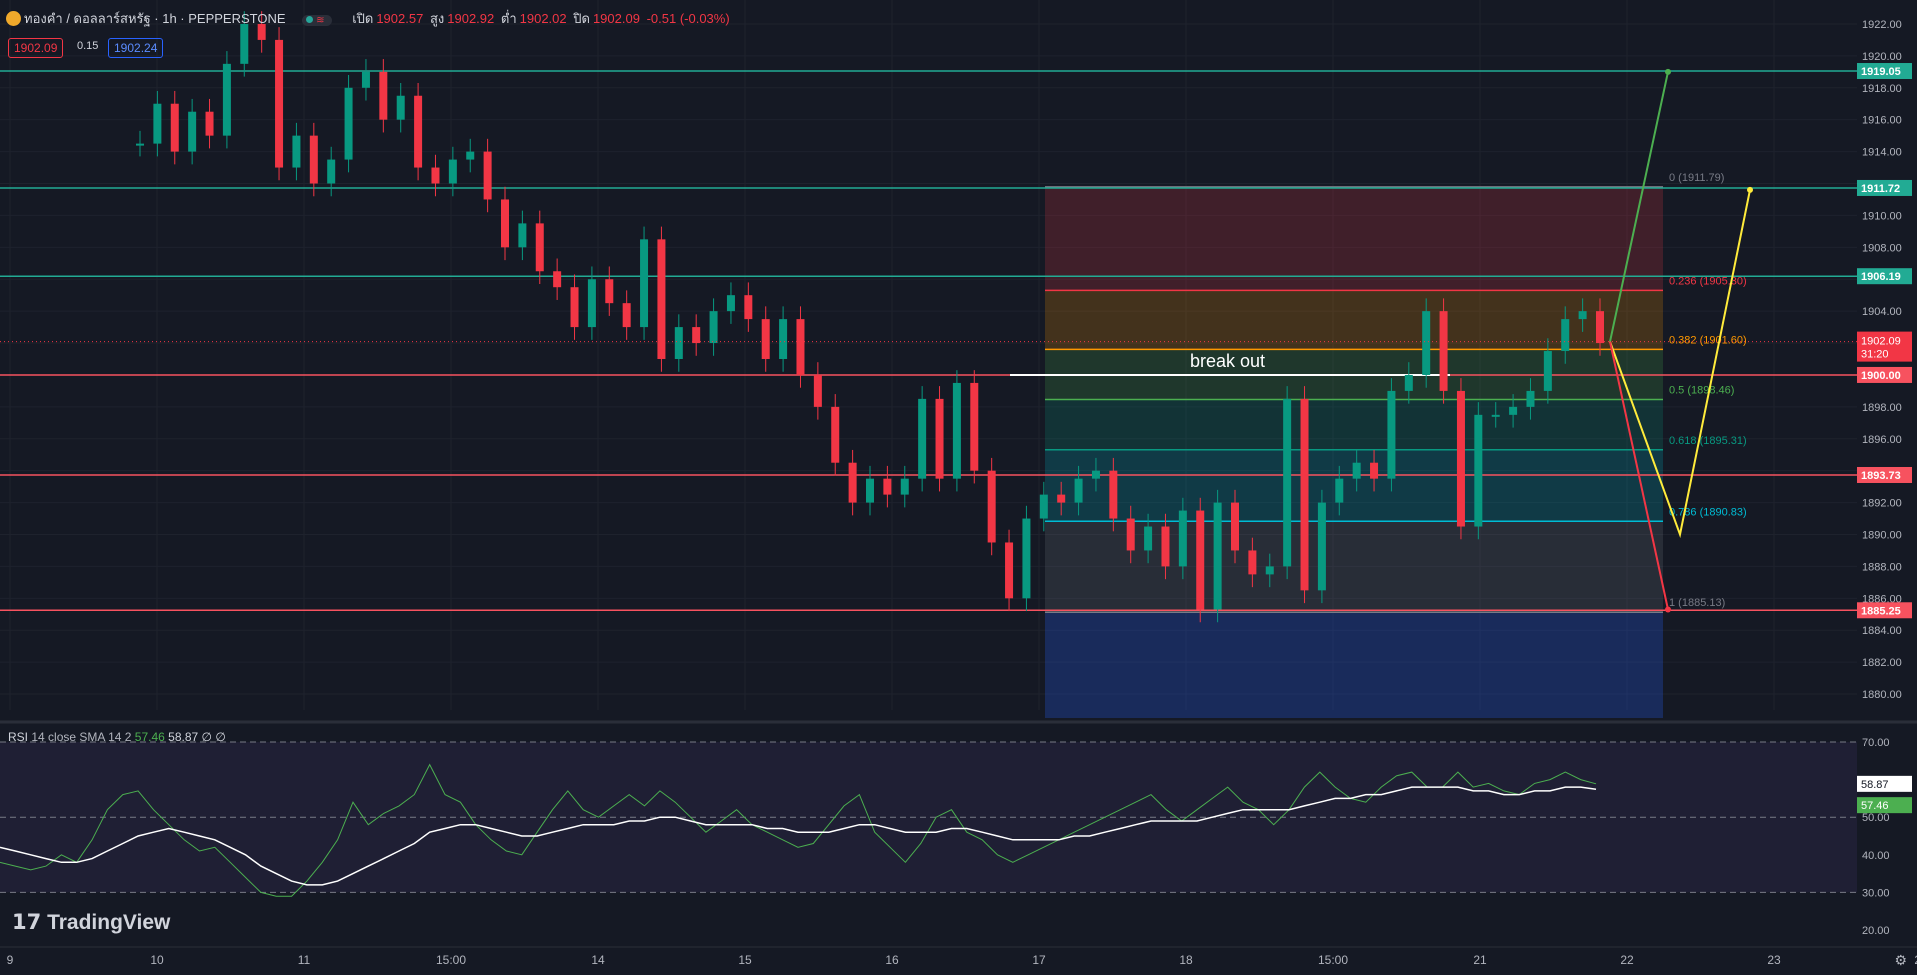 This screenshot has width=1917, height=975. What do you see at coordinates (1882, 57) in the screenshot?
I see `y-tick-label: 1920.00` at bounding box center [1882, 57].